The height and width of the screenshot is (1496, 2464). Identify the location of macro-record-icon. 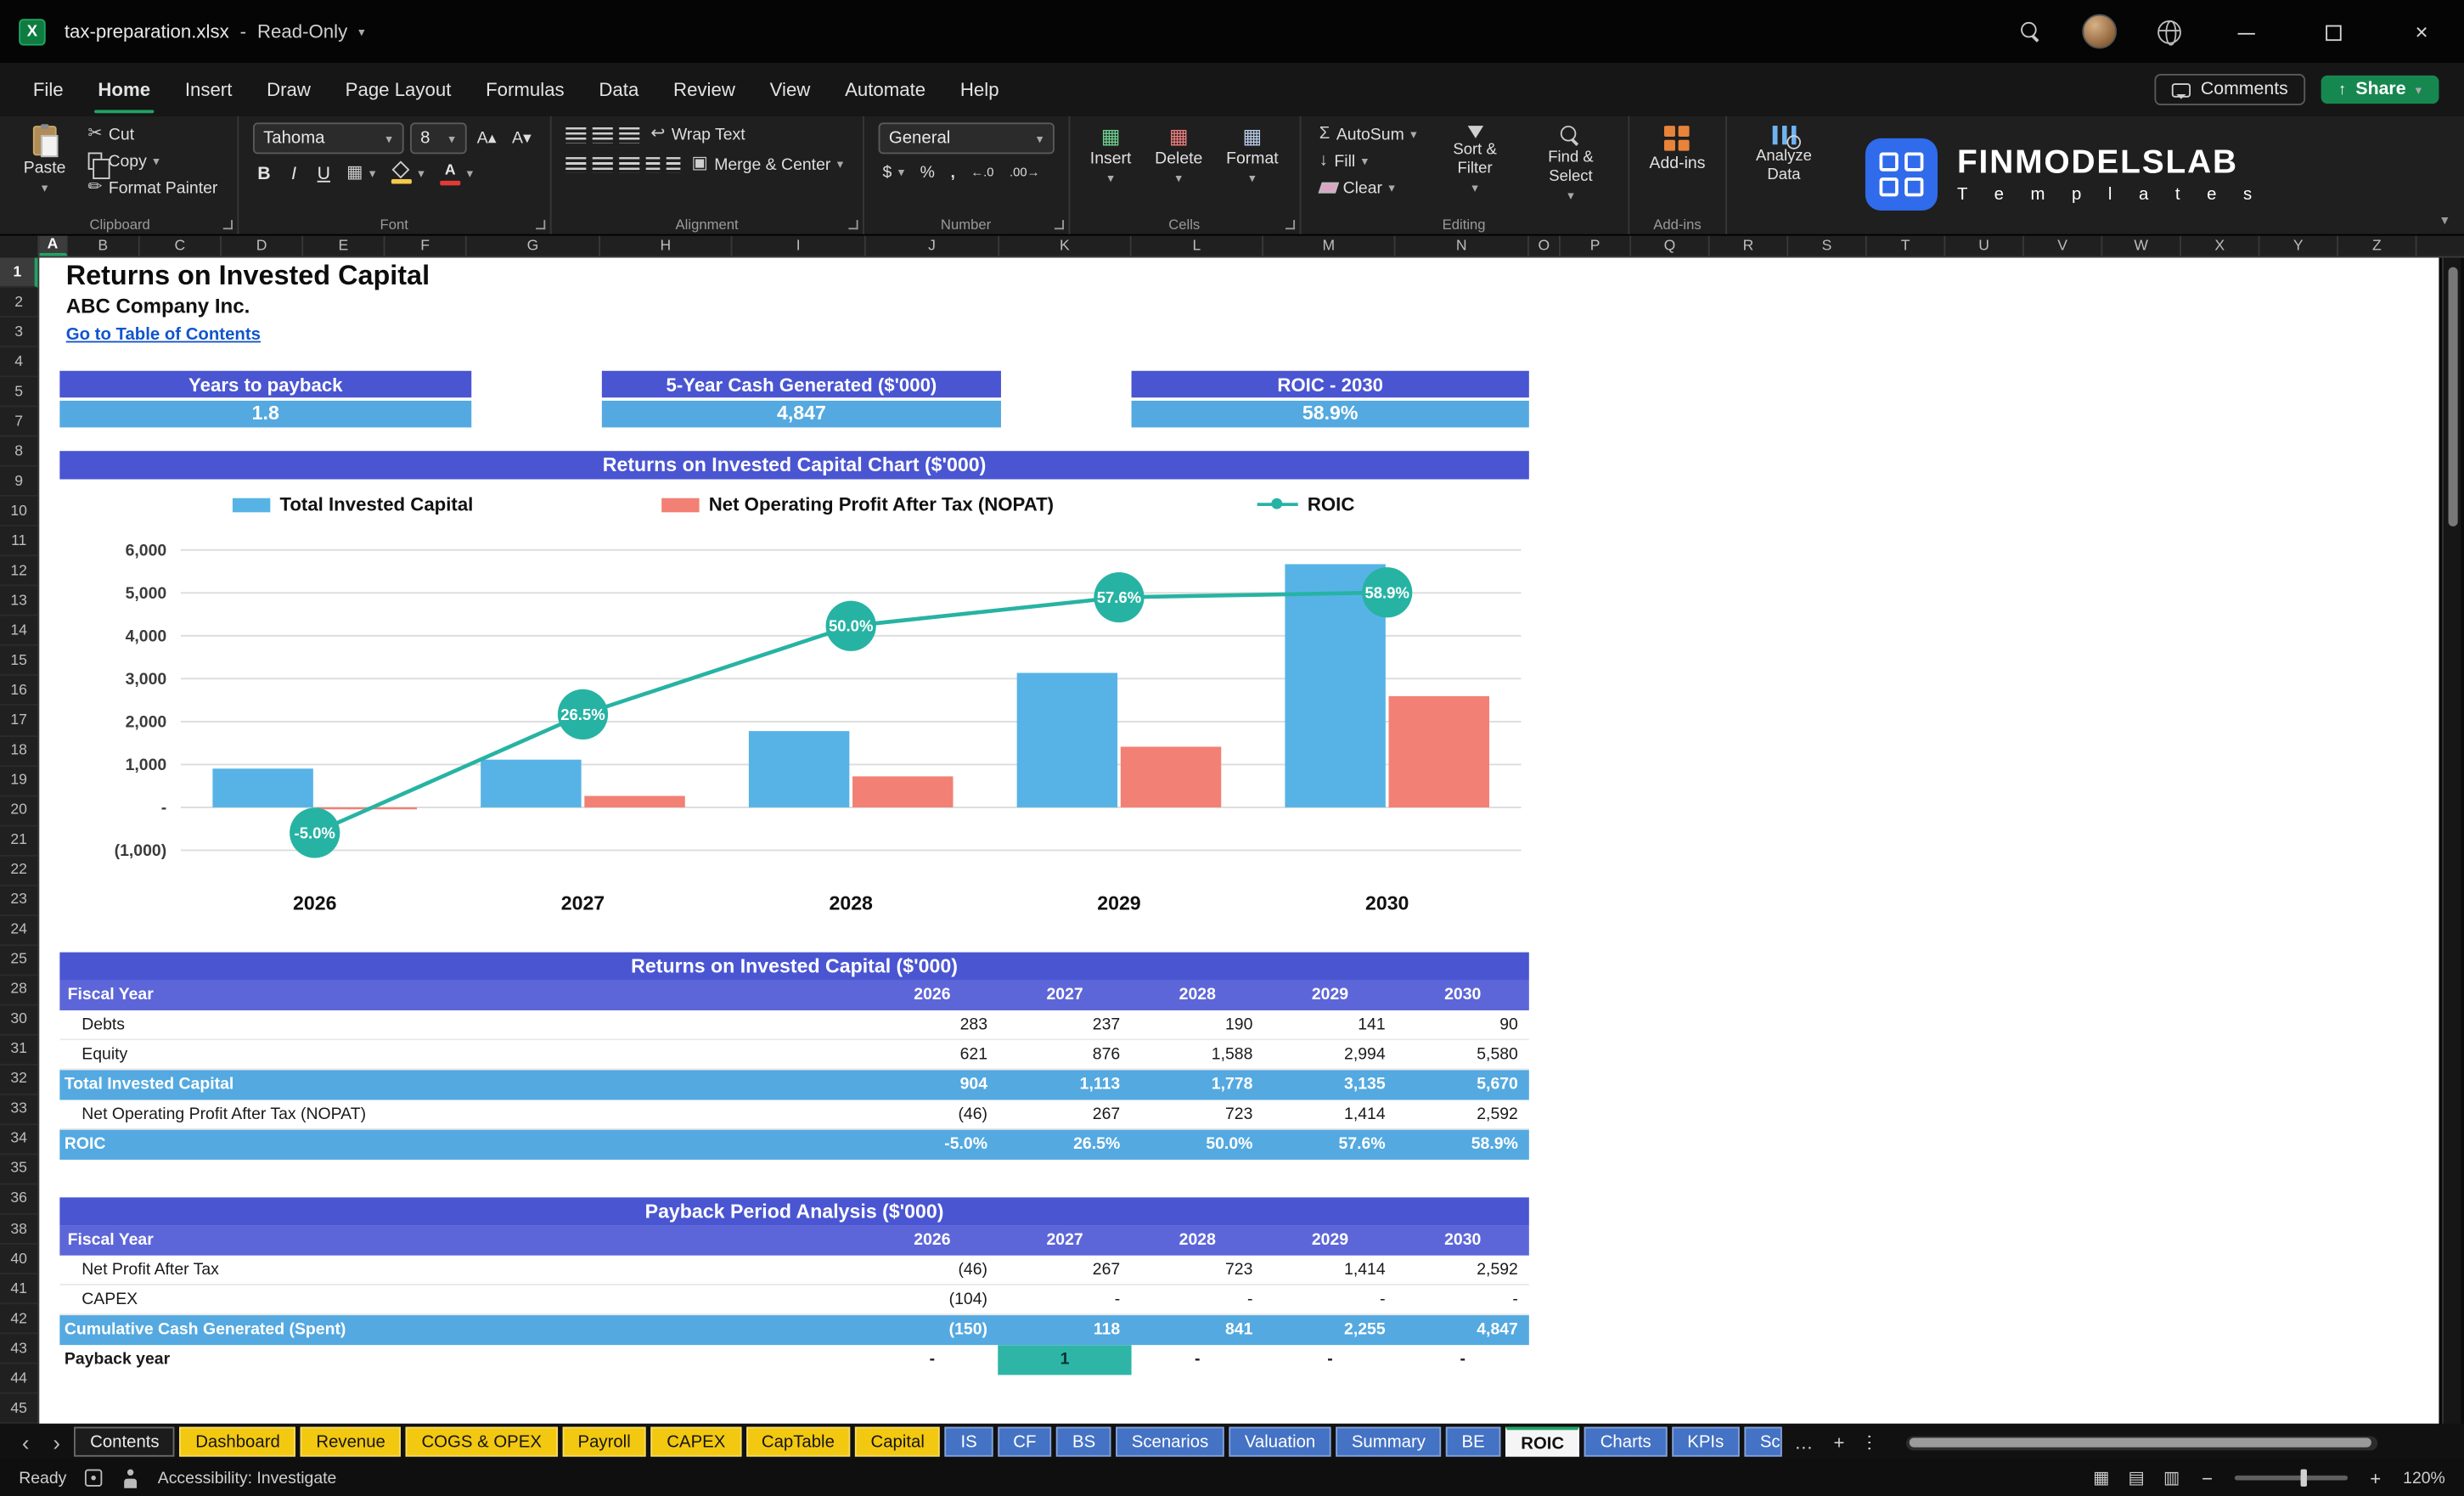
(94, 1478).